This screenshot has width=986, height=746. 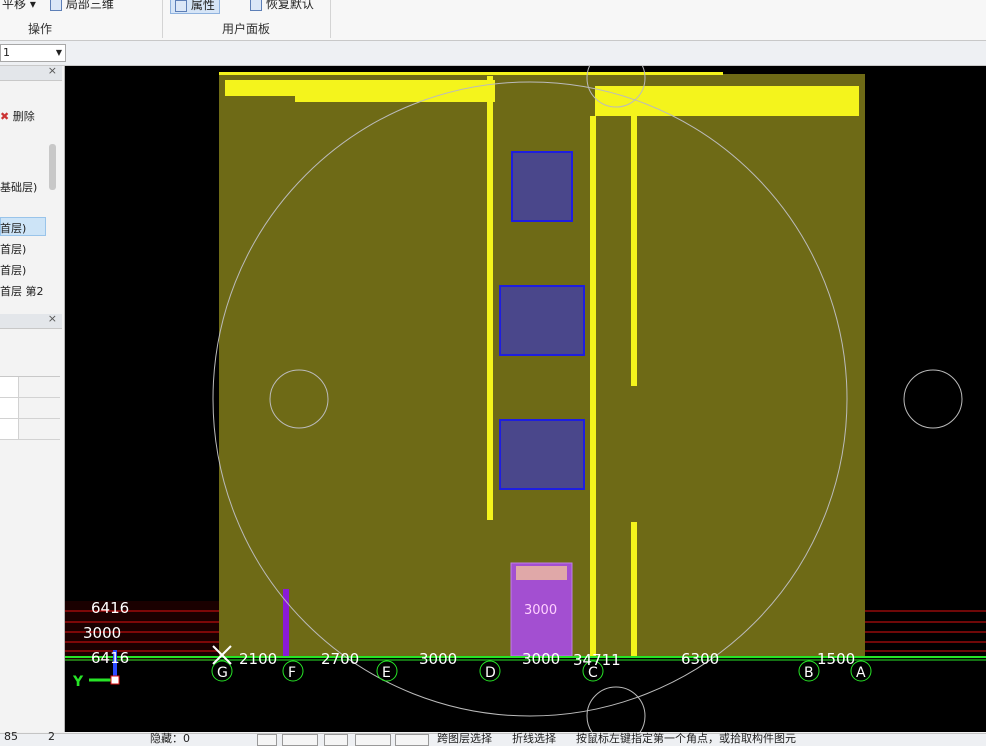 What do you see at coordinates (11, 736) in the screenshot?
I see `status-coord: 85` at bounding box center [11, 736].